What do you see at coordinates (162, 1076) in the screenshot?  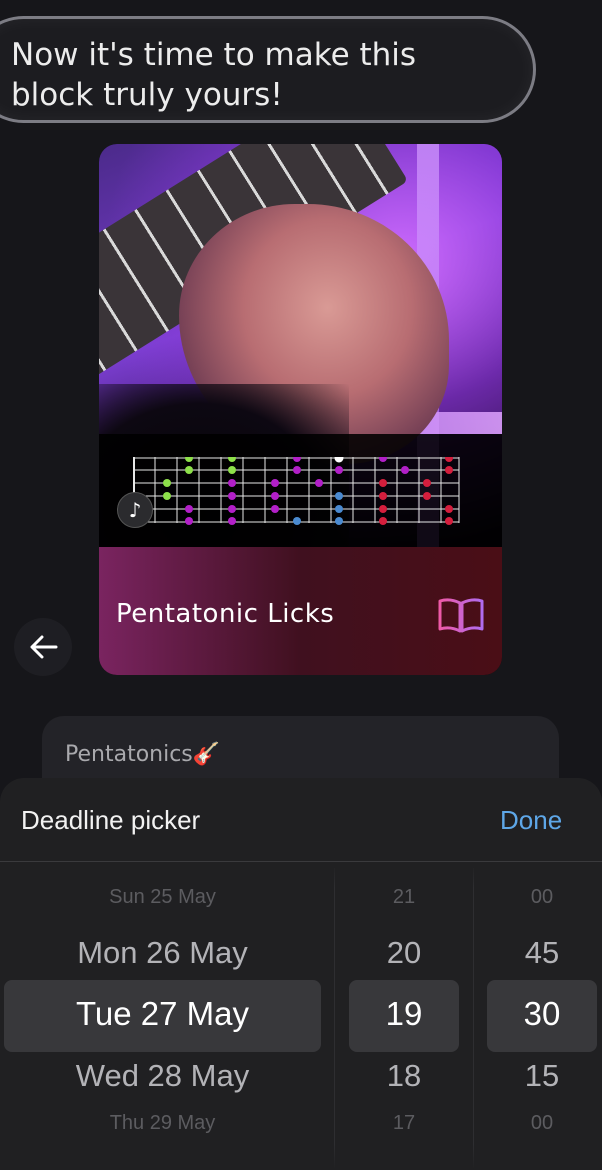 I see `day-option: Wed 28 May` at bounding box center [162, 1076].